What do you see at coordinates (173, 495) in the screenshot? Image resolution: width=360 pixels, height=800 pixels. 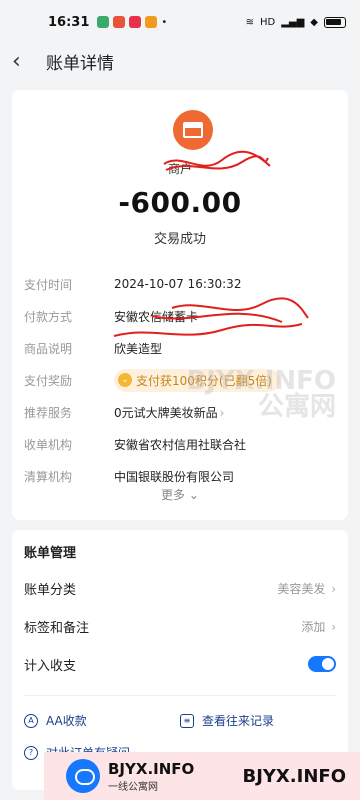 I see `more-label: 更多` at bounding box center [173, 495].